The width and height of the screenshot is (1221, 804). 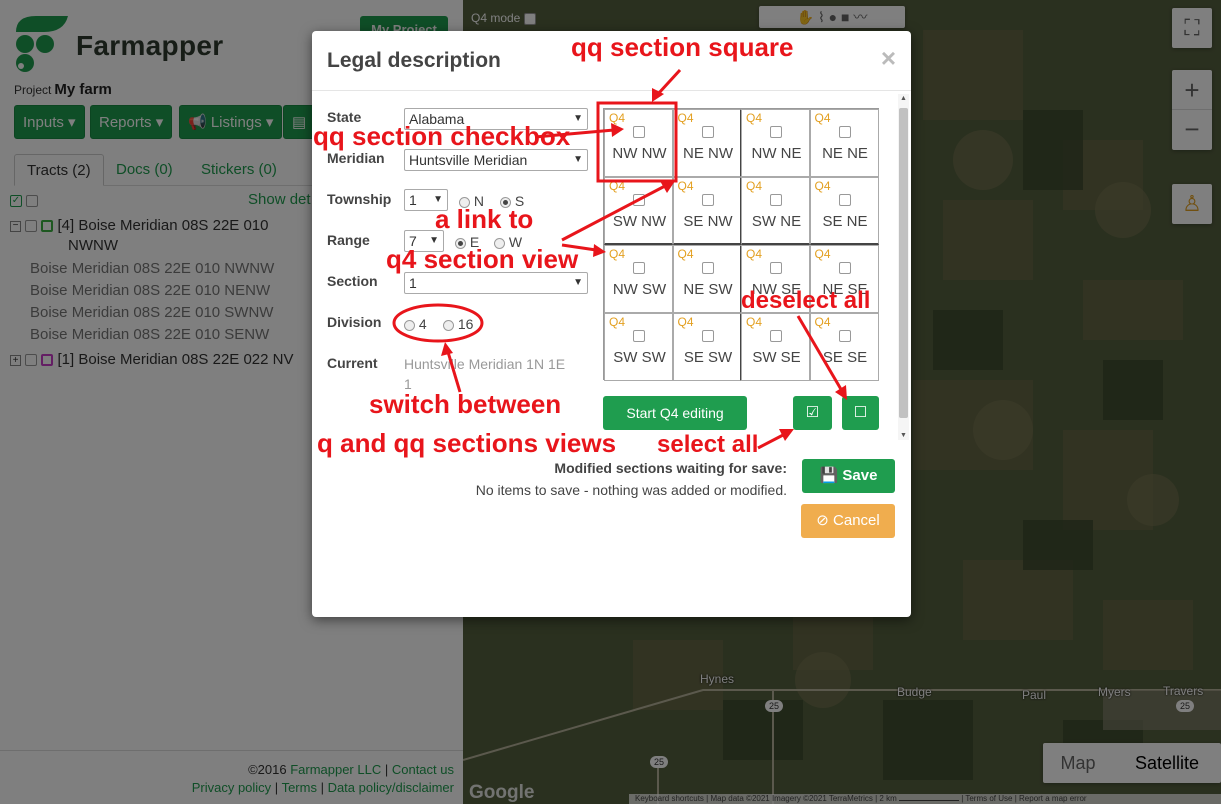 What do you see at coordinates (467, 443) in the screenshot?
I see `annotation-switch-line2: q and qq sections views` at bounding box center [467, 443].